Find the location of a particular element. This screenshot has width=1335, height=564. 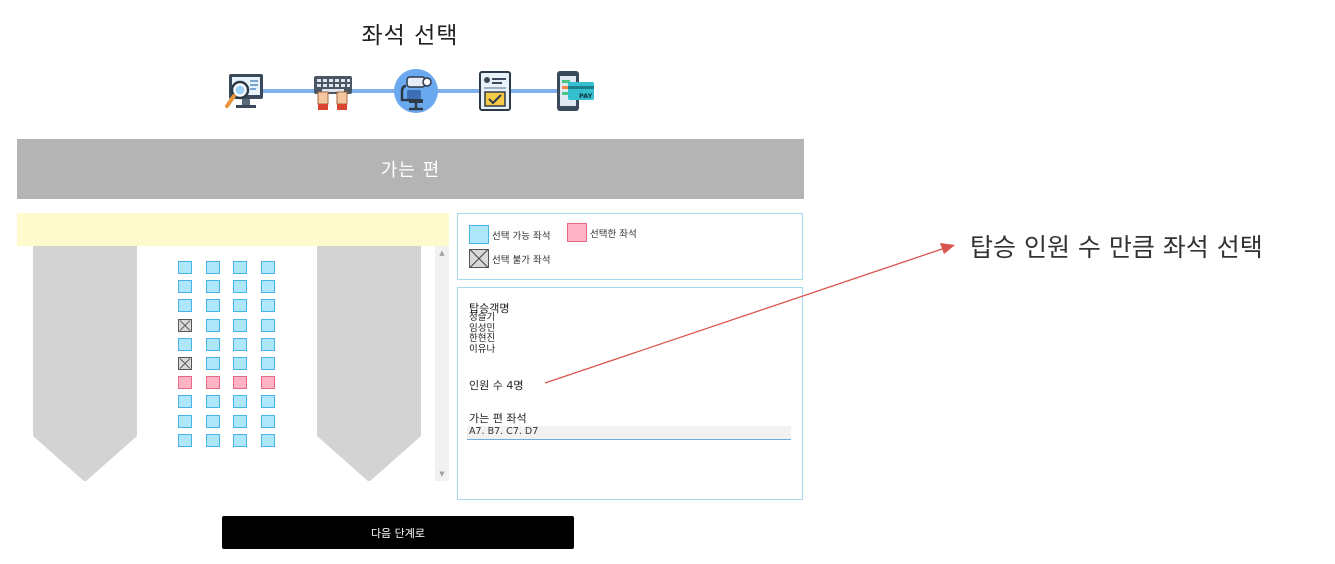

seat-B10-available is located at coordinates (213, 440).